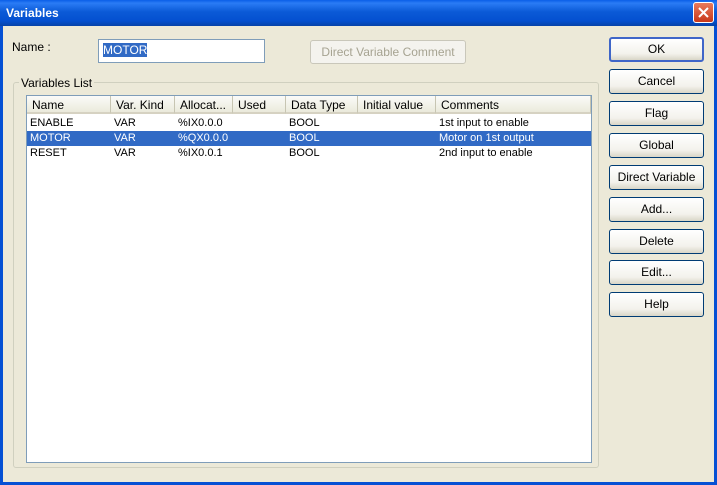 Image resolution: width=717 pixels, height=485 pixels. I want to click on table-row: ENABLE VAR %IX0.0.0 BOOL 1st input to enable, so click(309, 123).